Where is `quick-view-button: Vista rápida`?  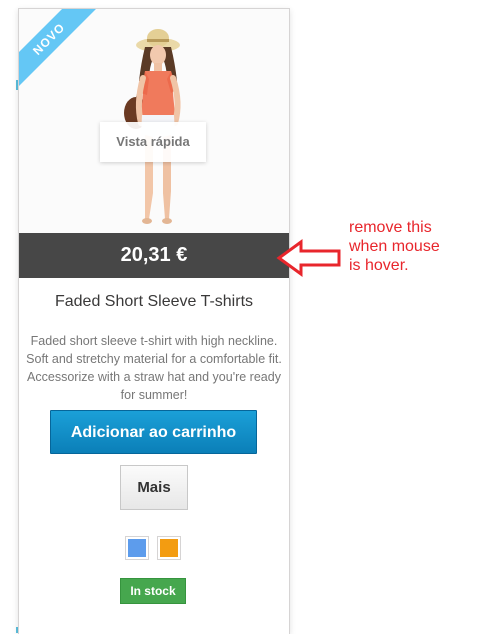 quick-view-button: Vista rápida is located at coordinates (153, 142).